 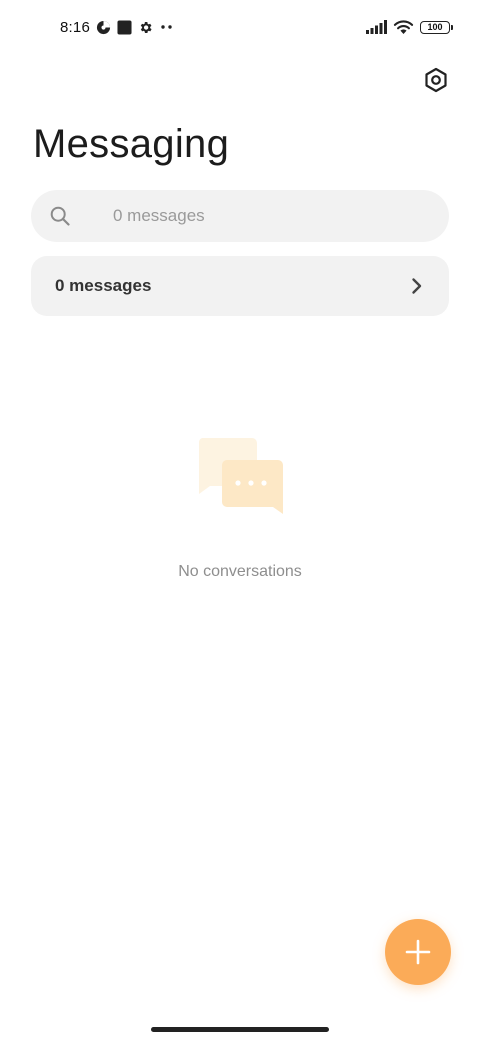 I want to click on more-dots-icon, so click(x=167, y=27).